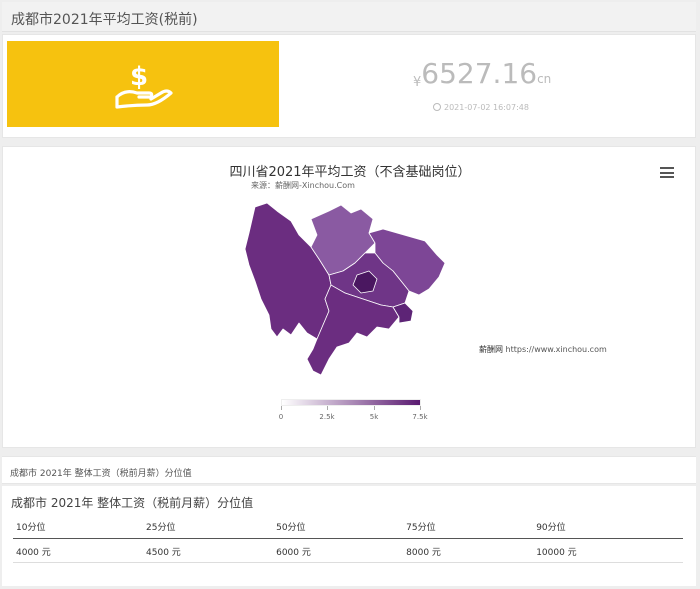 The image size is (700, 589). Describe the element at coordinates (349, 17) in the screenshot. I see `title-bar: 成都市2021年平均工资(税前)` at that location.